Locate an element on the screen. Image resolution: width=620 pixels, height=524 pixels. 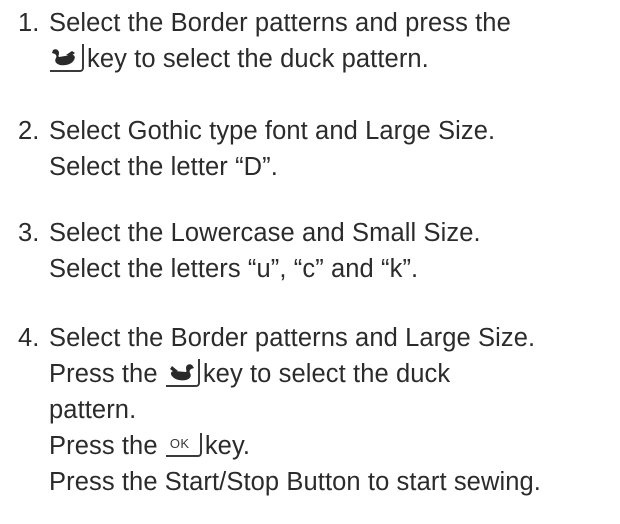
step-4-duck-text: key to select the duck is located at coordinates (326, 374).